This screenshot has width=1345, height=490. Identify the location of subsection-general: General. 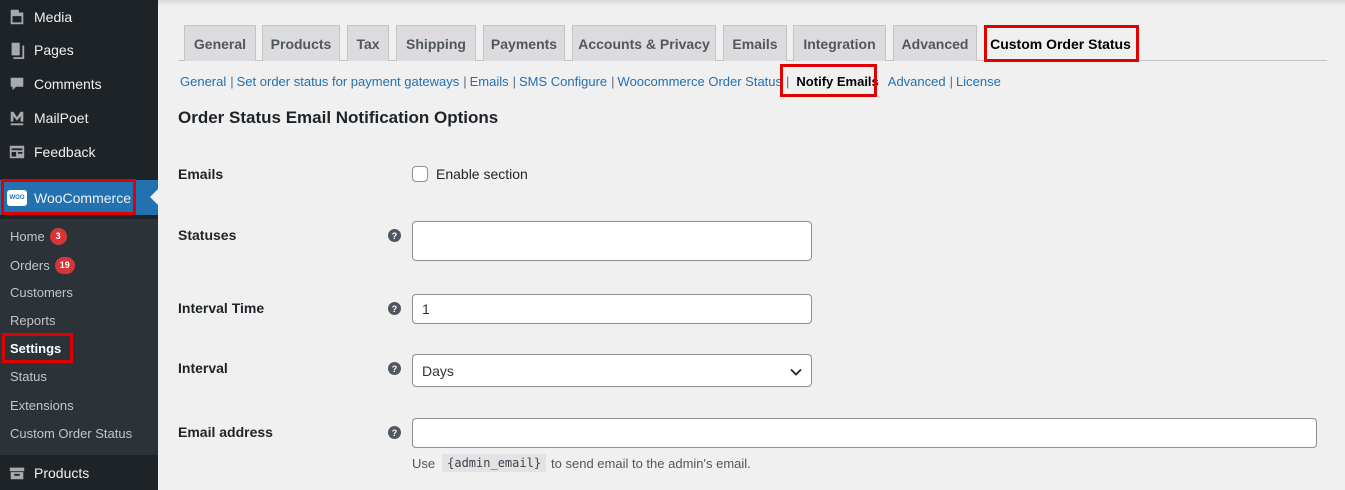
(203, 81).